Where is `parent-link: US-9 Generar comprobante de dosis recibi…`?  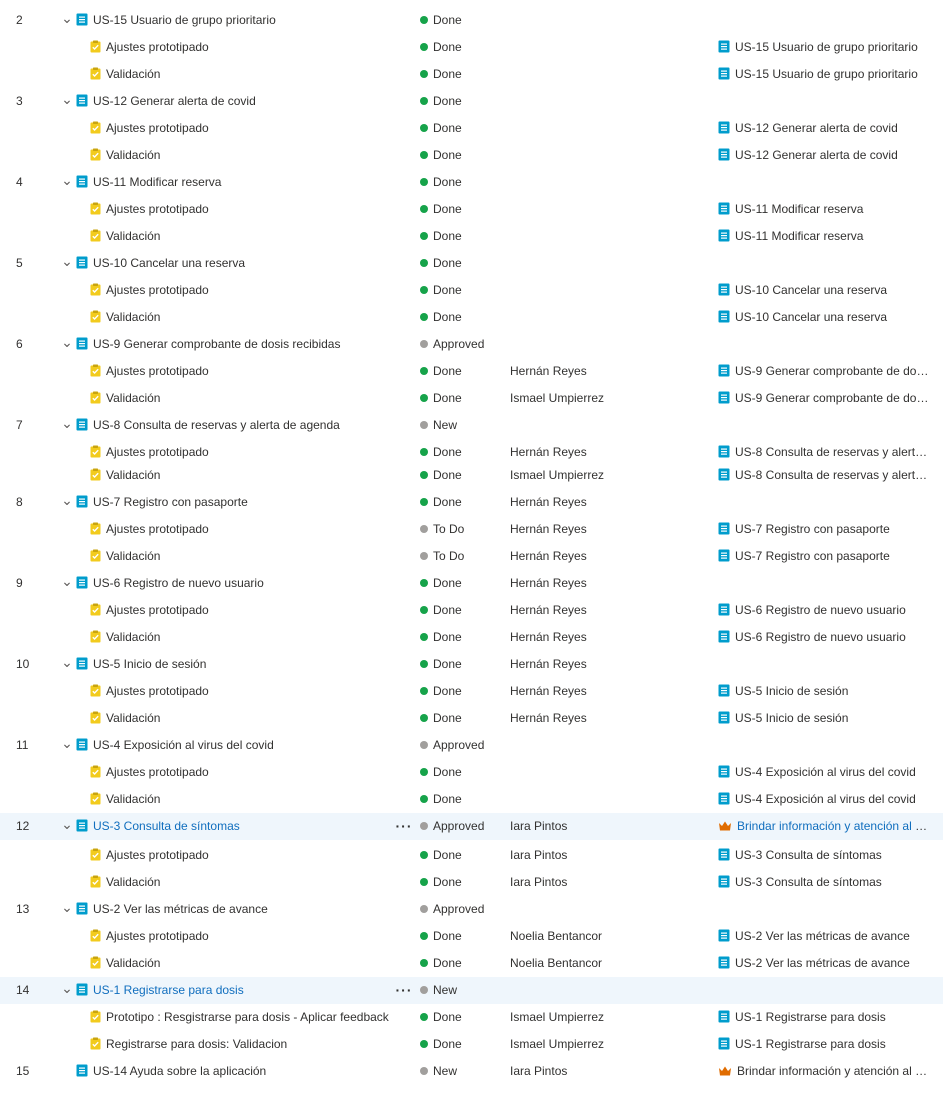
parent-link: US-9 Generar comprobante de dosis recibi… is located at coordinates (825, 371).